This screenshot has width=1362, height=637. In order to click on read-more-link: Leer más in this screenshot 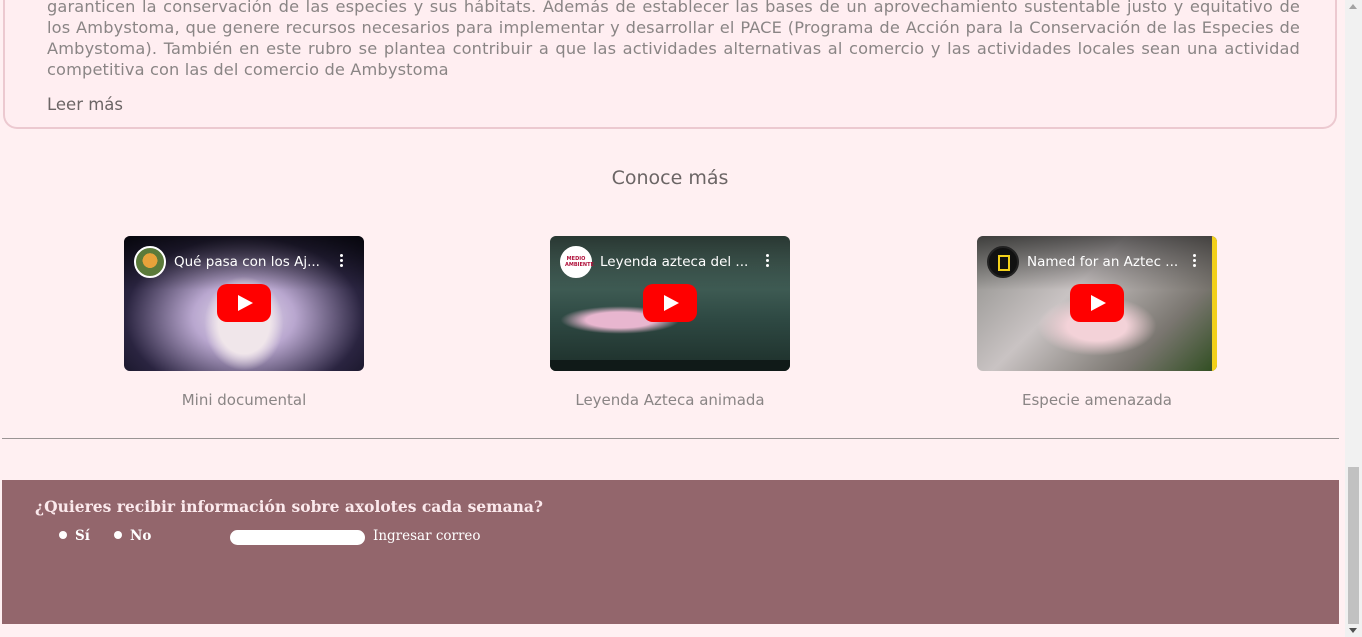, I will do `click(85, 104)`.